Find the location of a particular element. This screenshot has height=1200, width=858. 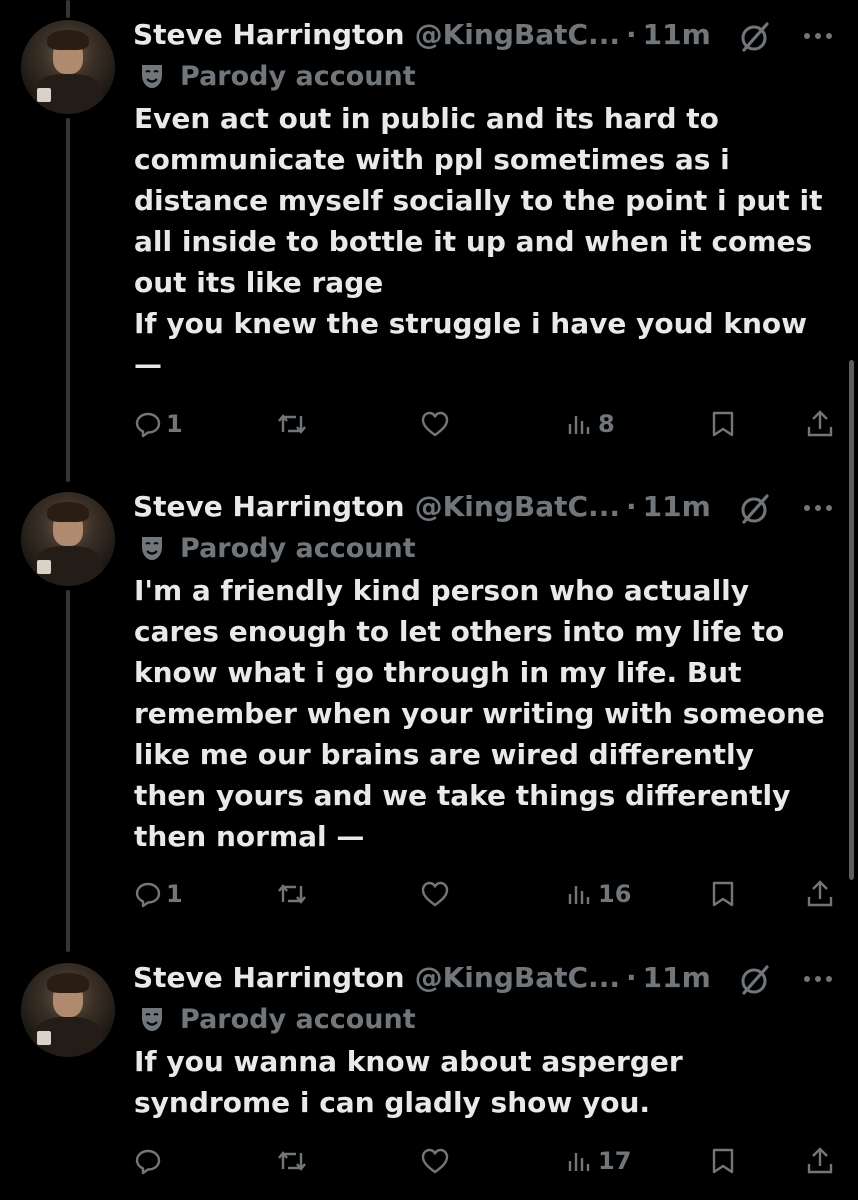

views-count: 16 is located at coordinates (615, 894).